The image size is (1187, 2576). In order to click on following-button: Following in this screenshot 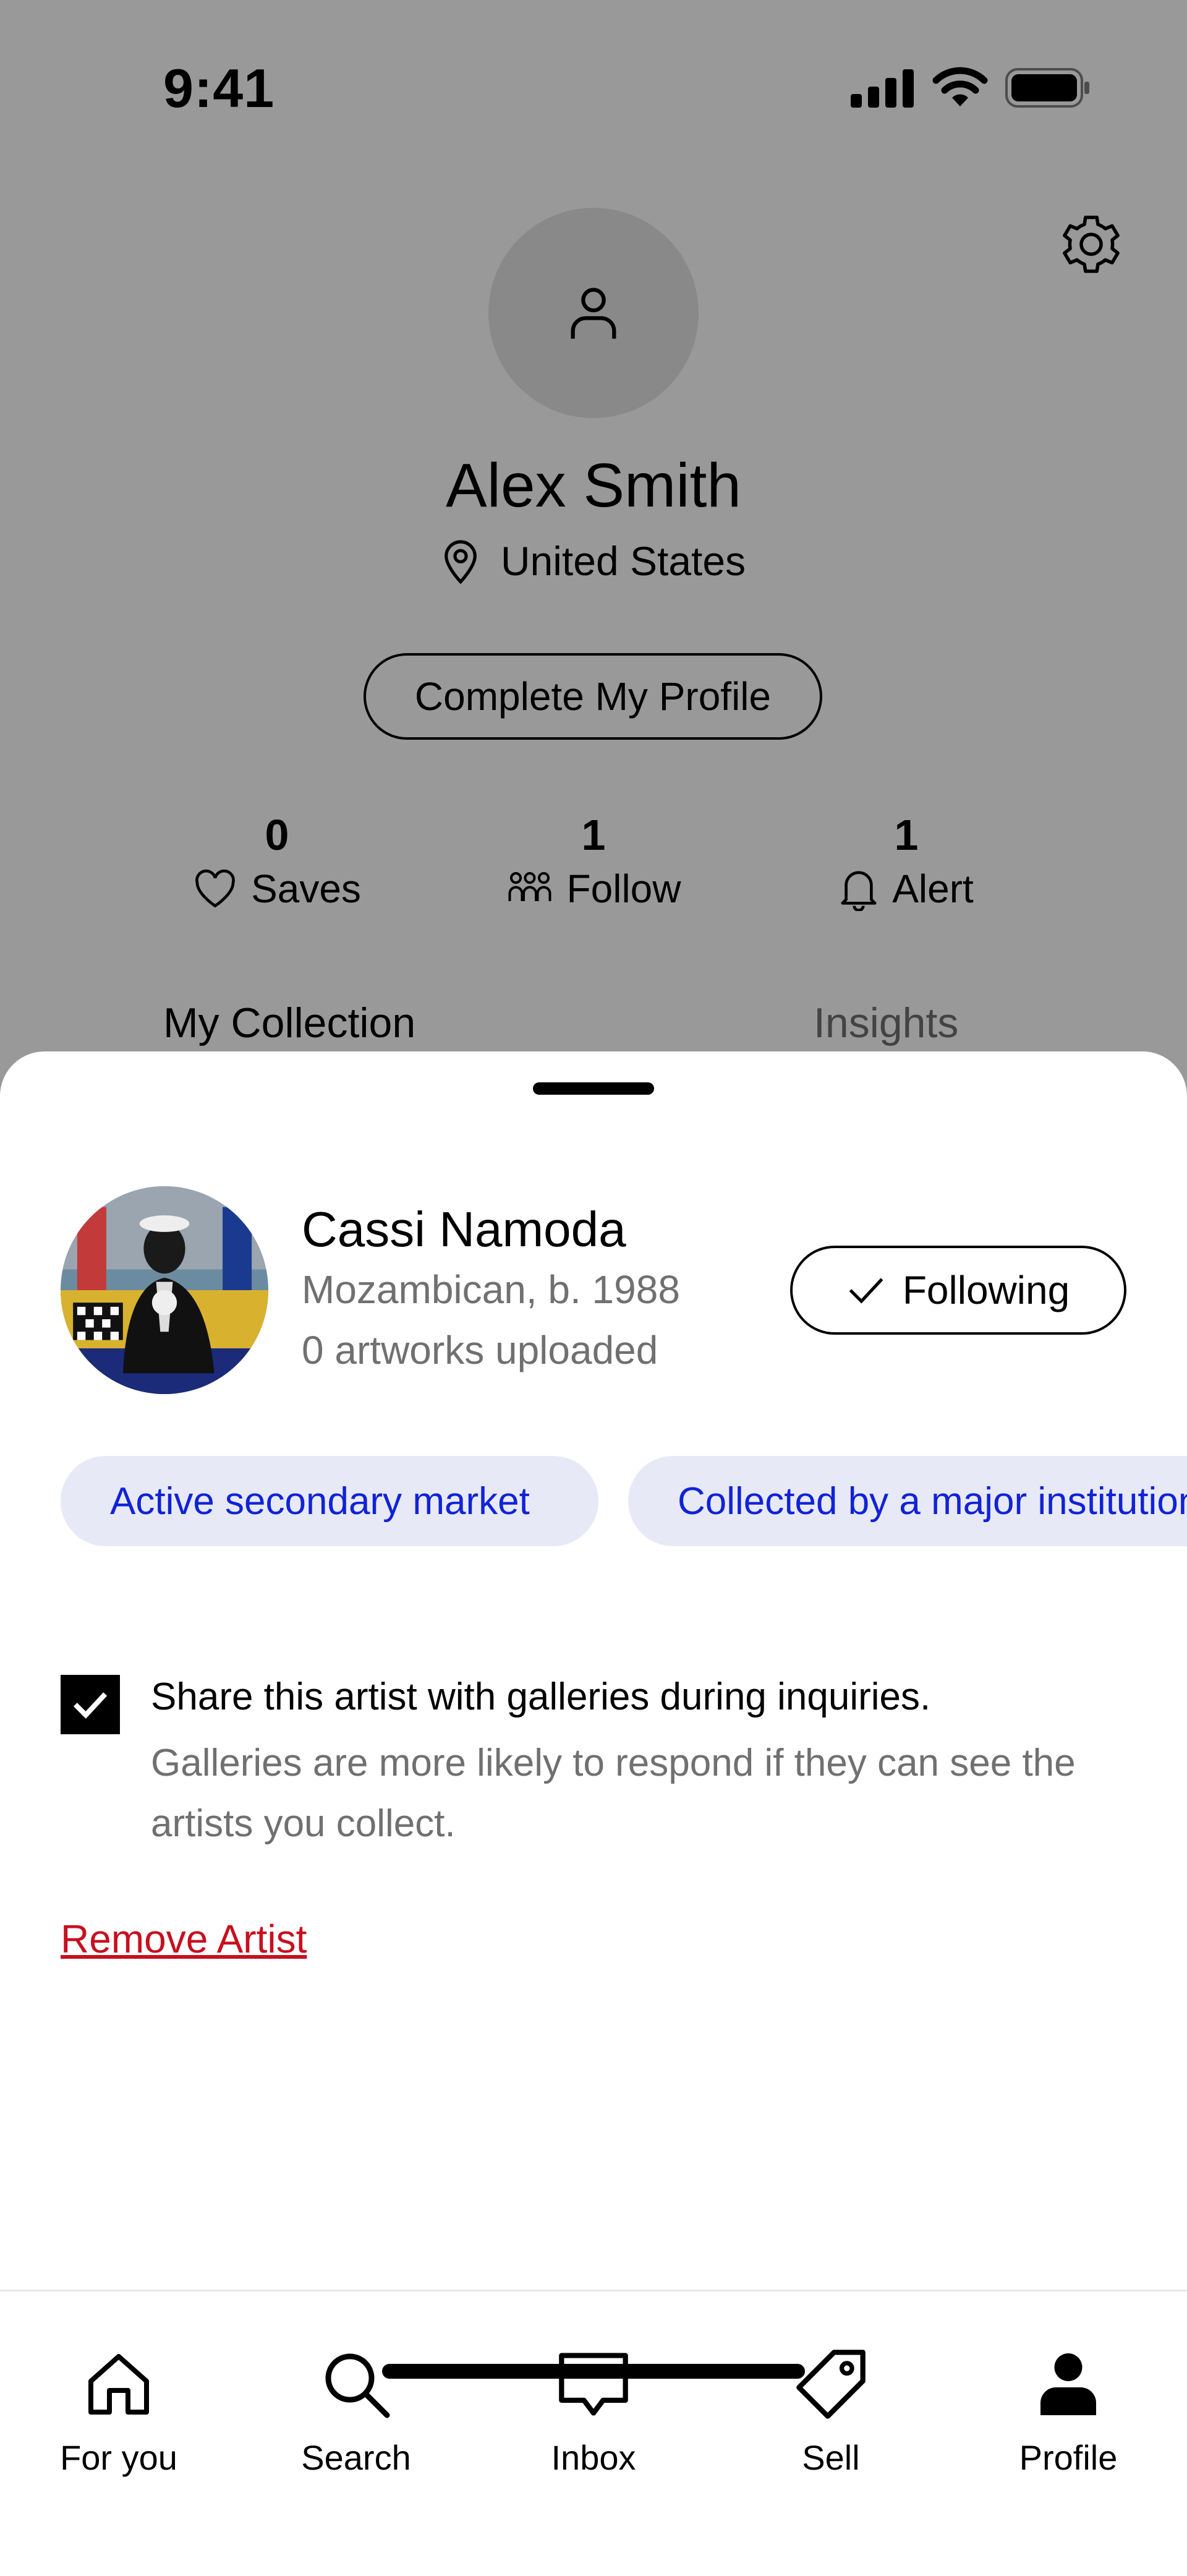, I will do `click(958, 1290)`.